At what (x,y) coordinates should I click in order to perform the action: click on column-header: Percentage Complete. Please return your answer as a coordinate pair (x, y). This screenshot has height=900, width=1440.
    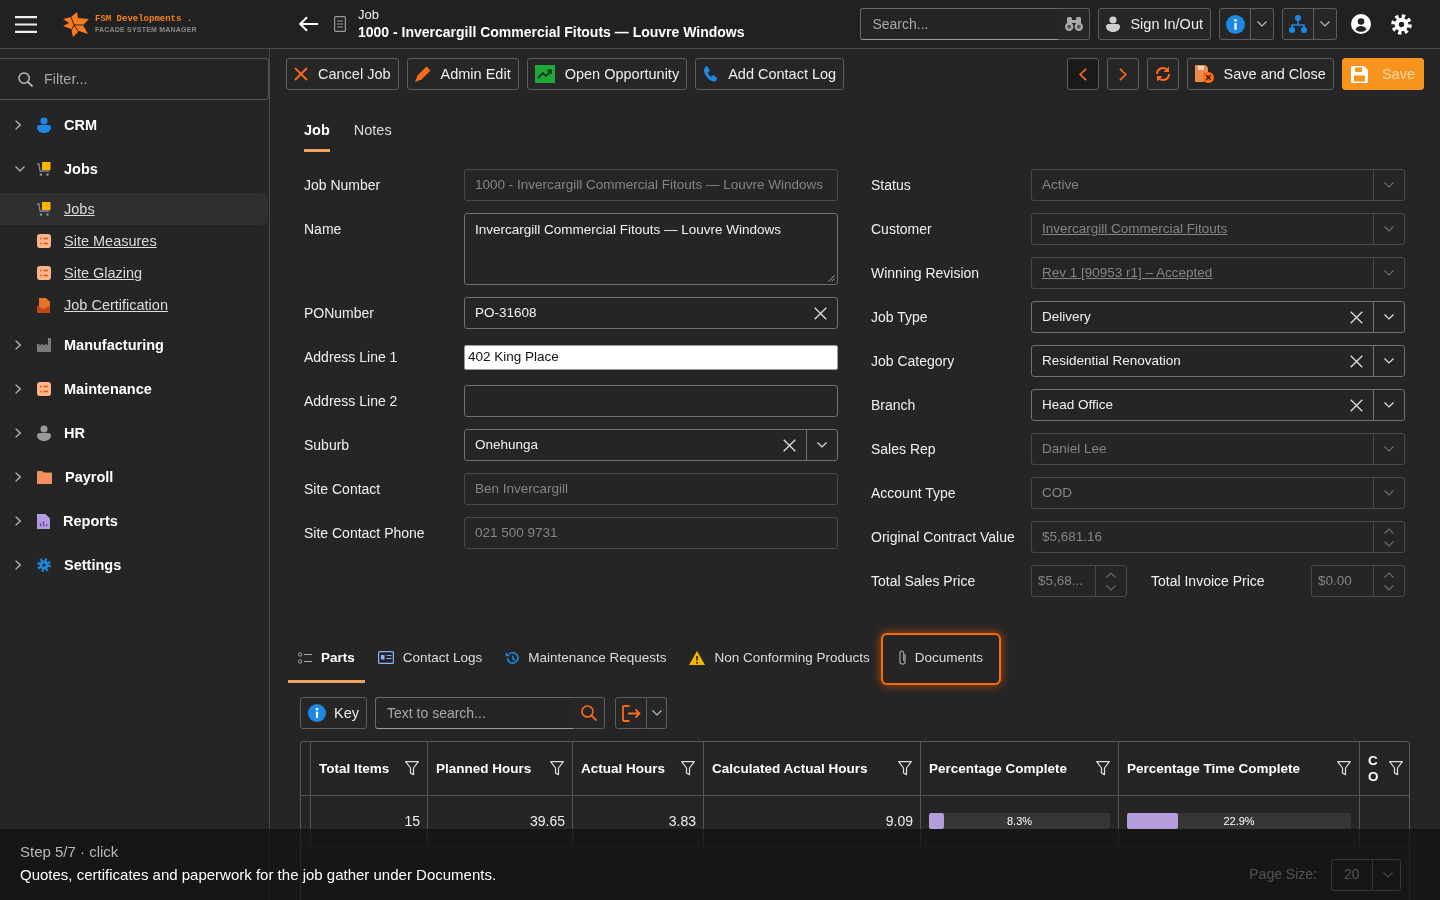
    Looking at the image, I should click on (998, 768).